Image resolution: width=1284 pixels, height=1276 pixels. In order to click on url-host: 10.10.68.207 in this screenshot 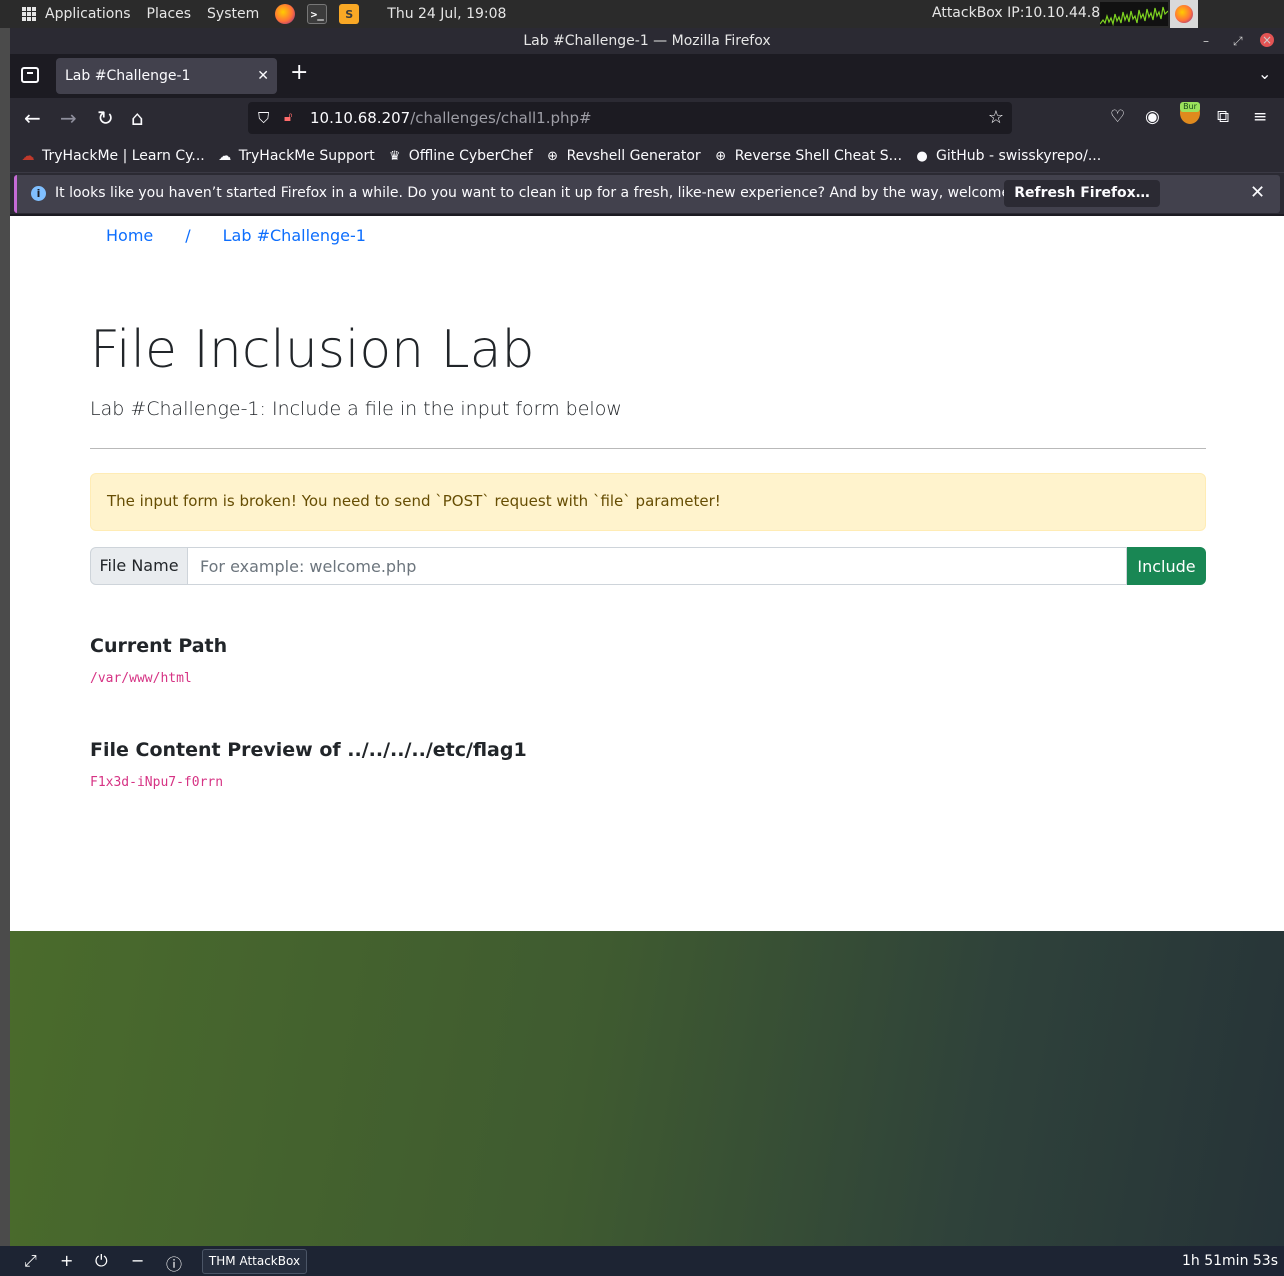, I will do `click(360, 118)`.